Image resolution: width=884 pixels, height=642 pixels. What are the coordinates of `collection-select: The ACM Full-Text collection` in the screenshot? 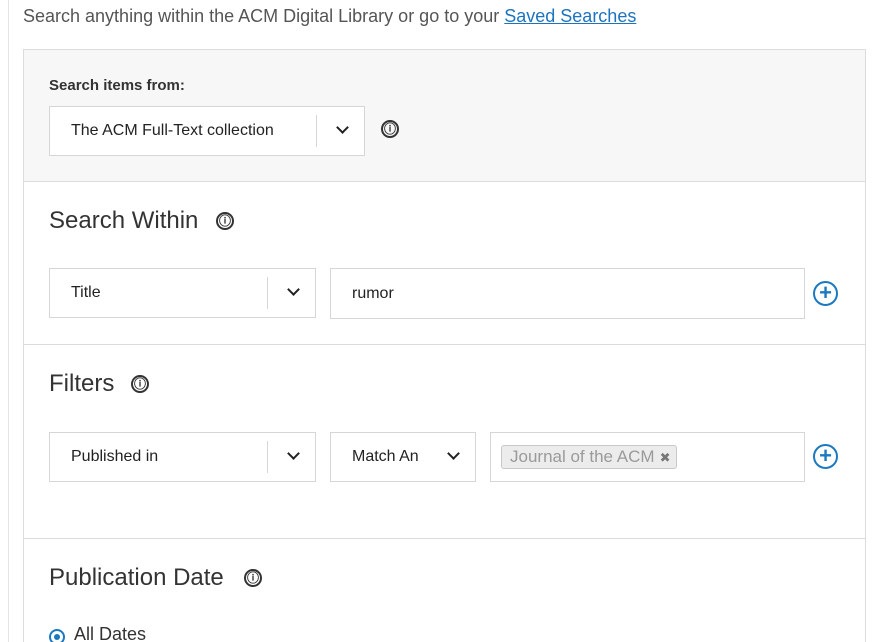 It's located at (207, 131).